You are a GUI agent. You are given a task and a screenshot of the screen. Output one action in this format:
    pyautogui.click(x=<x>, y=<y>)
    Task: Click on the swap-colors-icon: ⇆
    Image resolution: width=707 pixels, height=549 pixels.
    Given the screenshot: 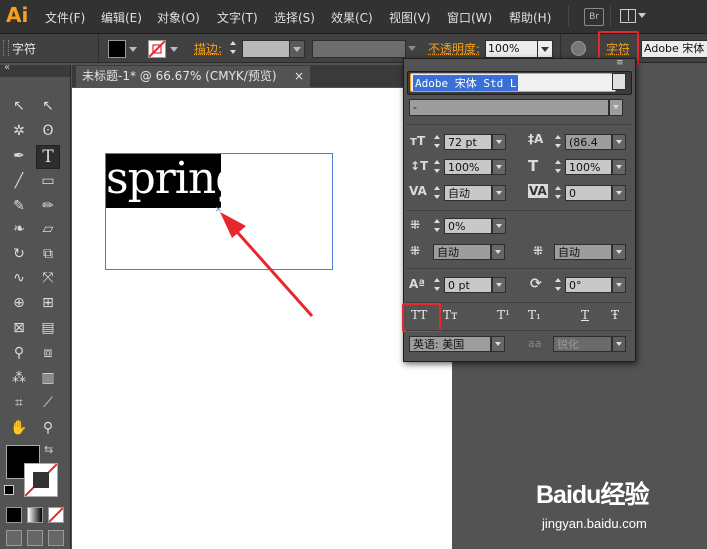 What is the action you would take?
    pyautogui.click(x=48, y=449)
    